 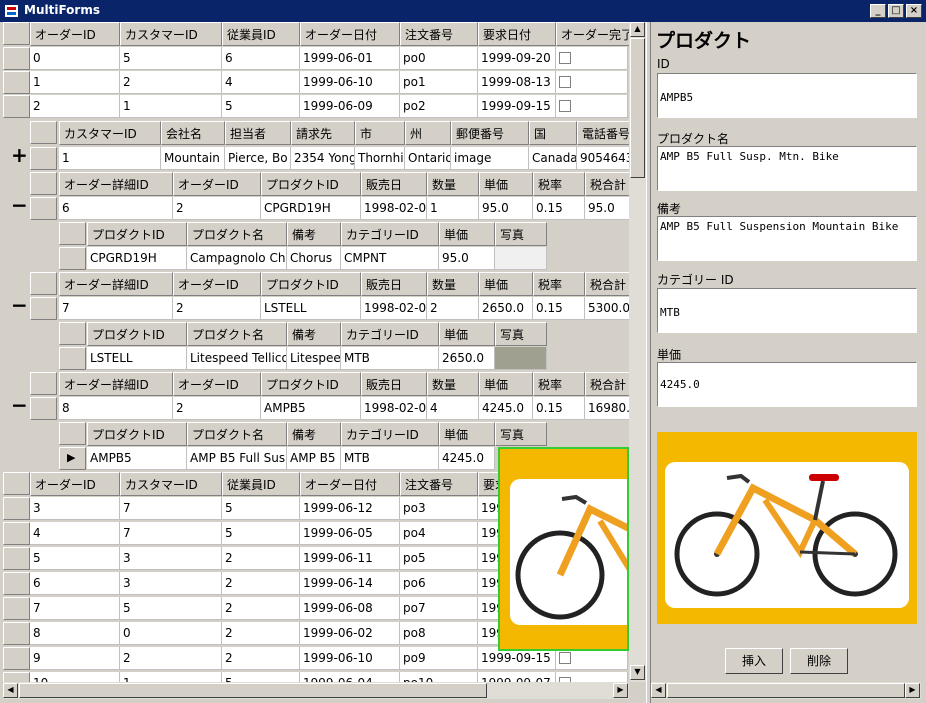 I want to click on order-cell: 9, so click(x=75, y=658).